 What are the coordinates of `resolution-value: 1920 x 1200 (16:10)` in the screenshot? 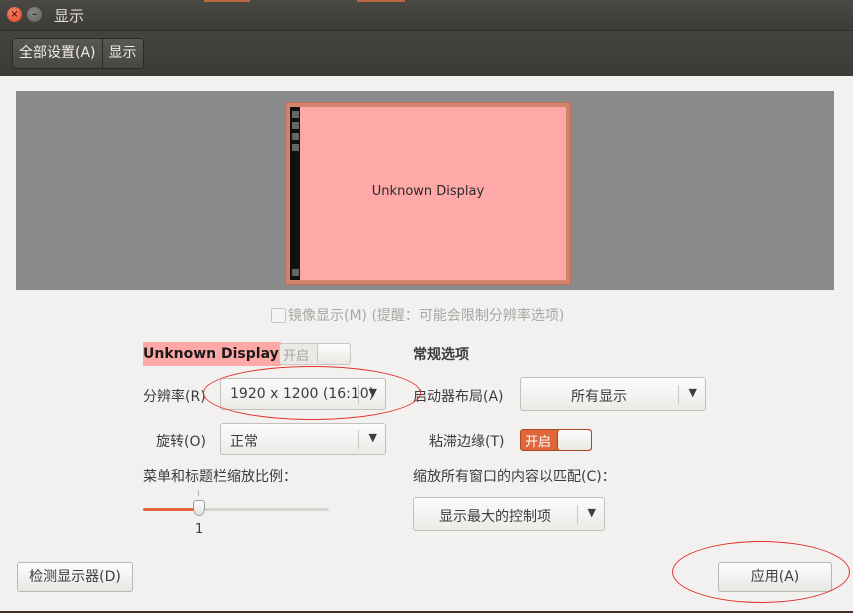 It's located at (302, 394).